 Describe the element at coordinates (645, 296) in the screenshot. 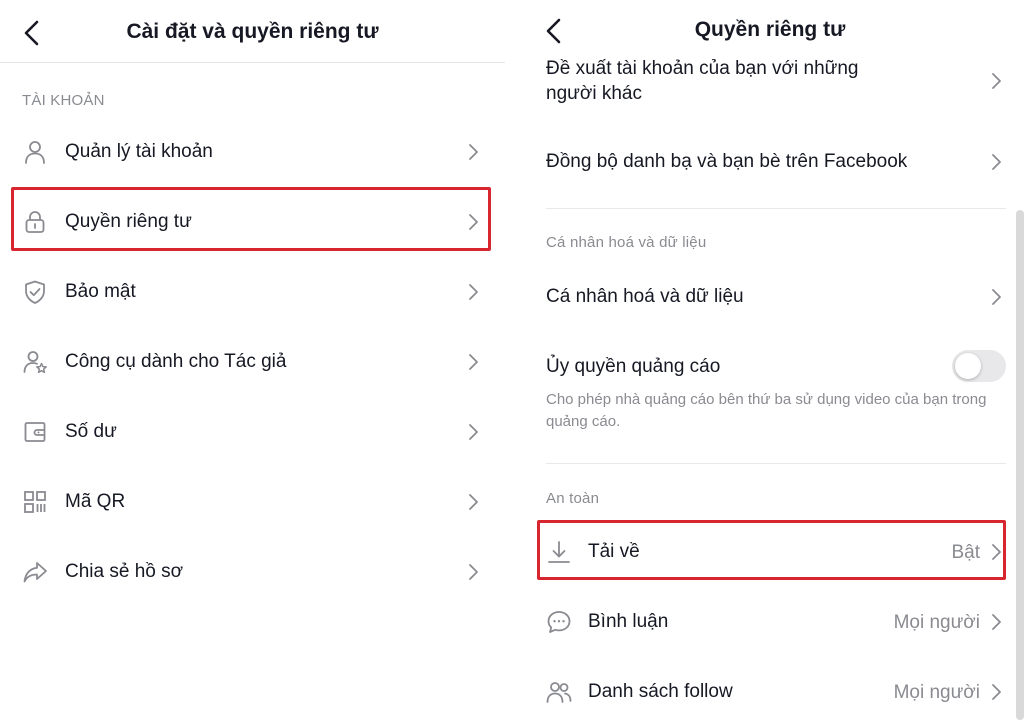

I see `personalization-label: Cá nhân hoá và dữ liệu` at that location.